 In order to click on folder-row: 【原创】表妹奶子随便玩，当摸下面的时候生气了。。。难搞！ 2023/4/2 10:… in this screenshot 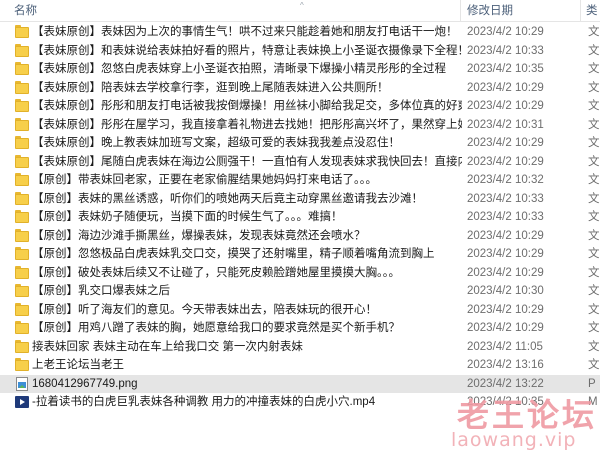, I will do `click(300, 217)`.